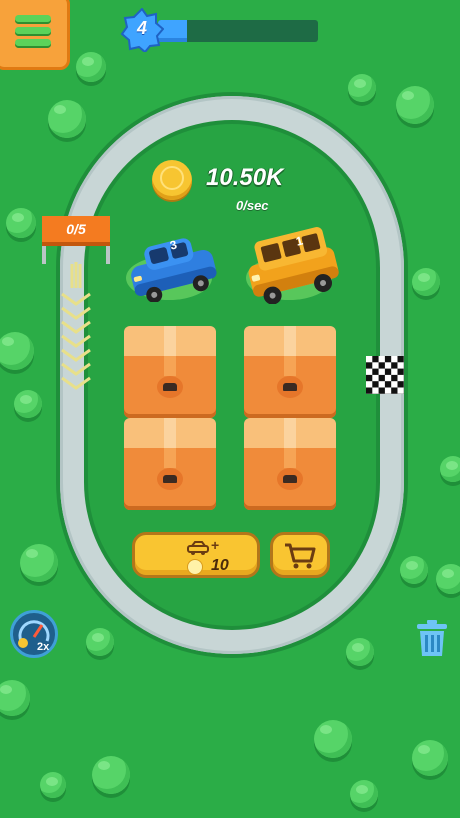  I want to click on car-slot-2: 1, so click(292, 265).